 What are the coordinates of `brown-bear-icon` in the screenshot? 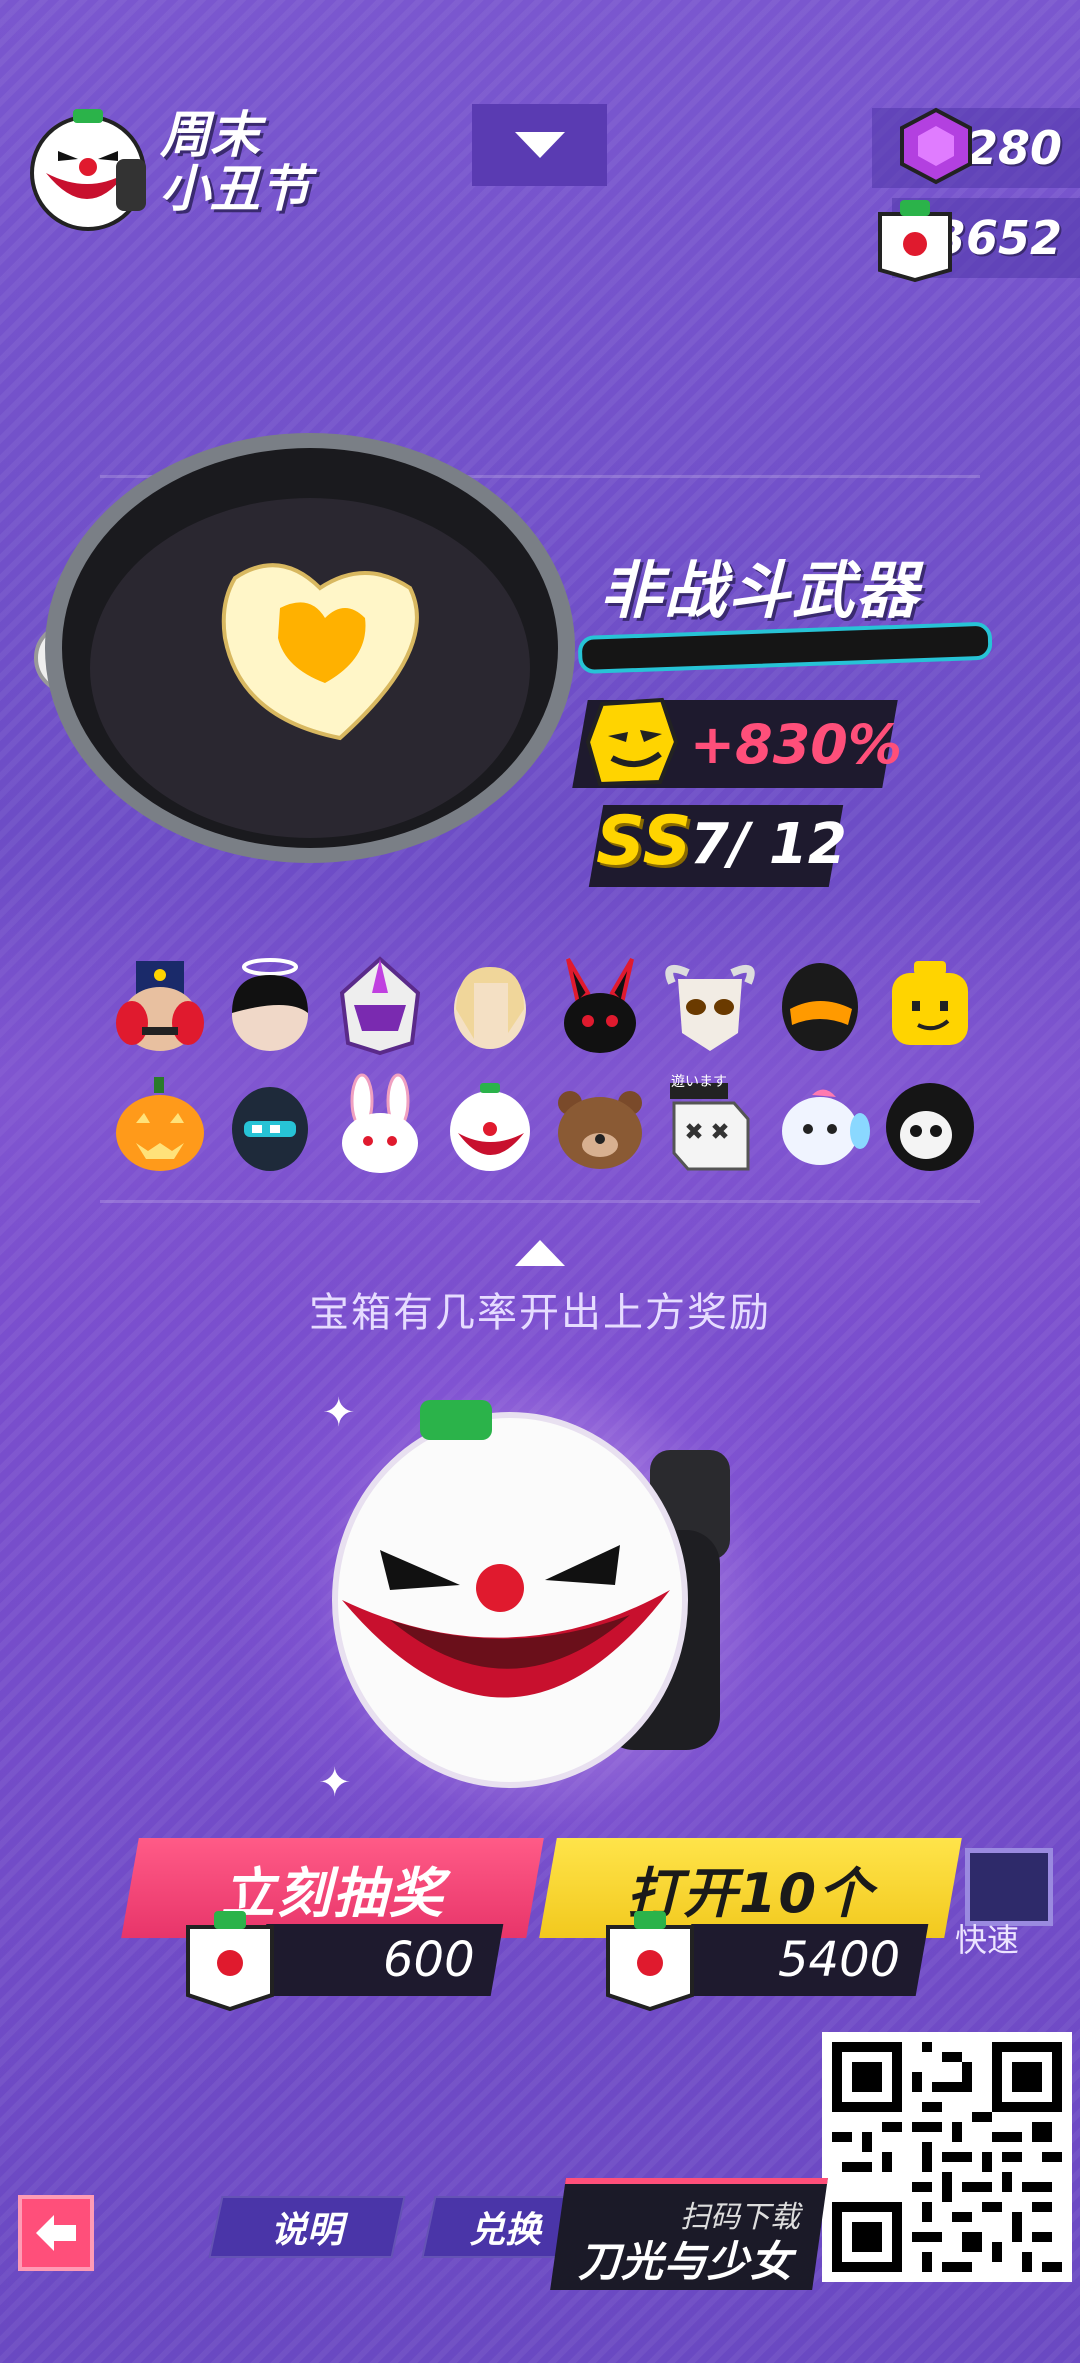 It's located at (600, 1125).